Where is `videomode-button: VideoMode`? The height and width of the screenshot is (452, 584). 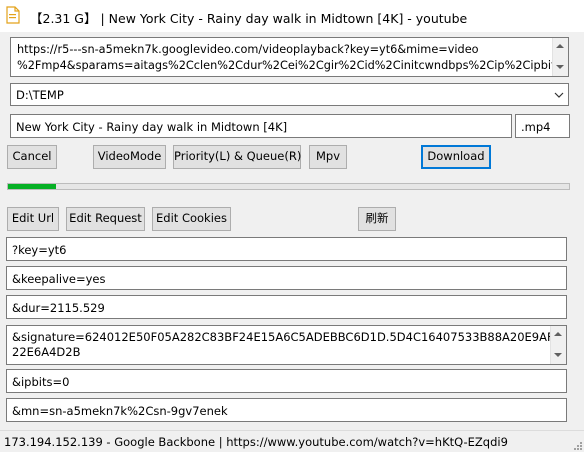 videomode-button: VideoMode is located at coordinates (129, 157).